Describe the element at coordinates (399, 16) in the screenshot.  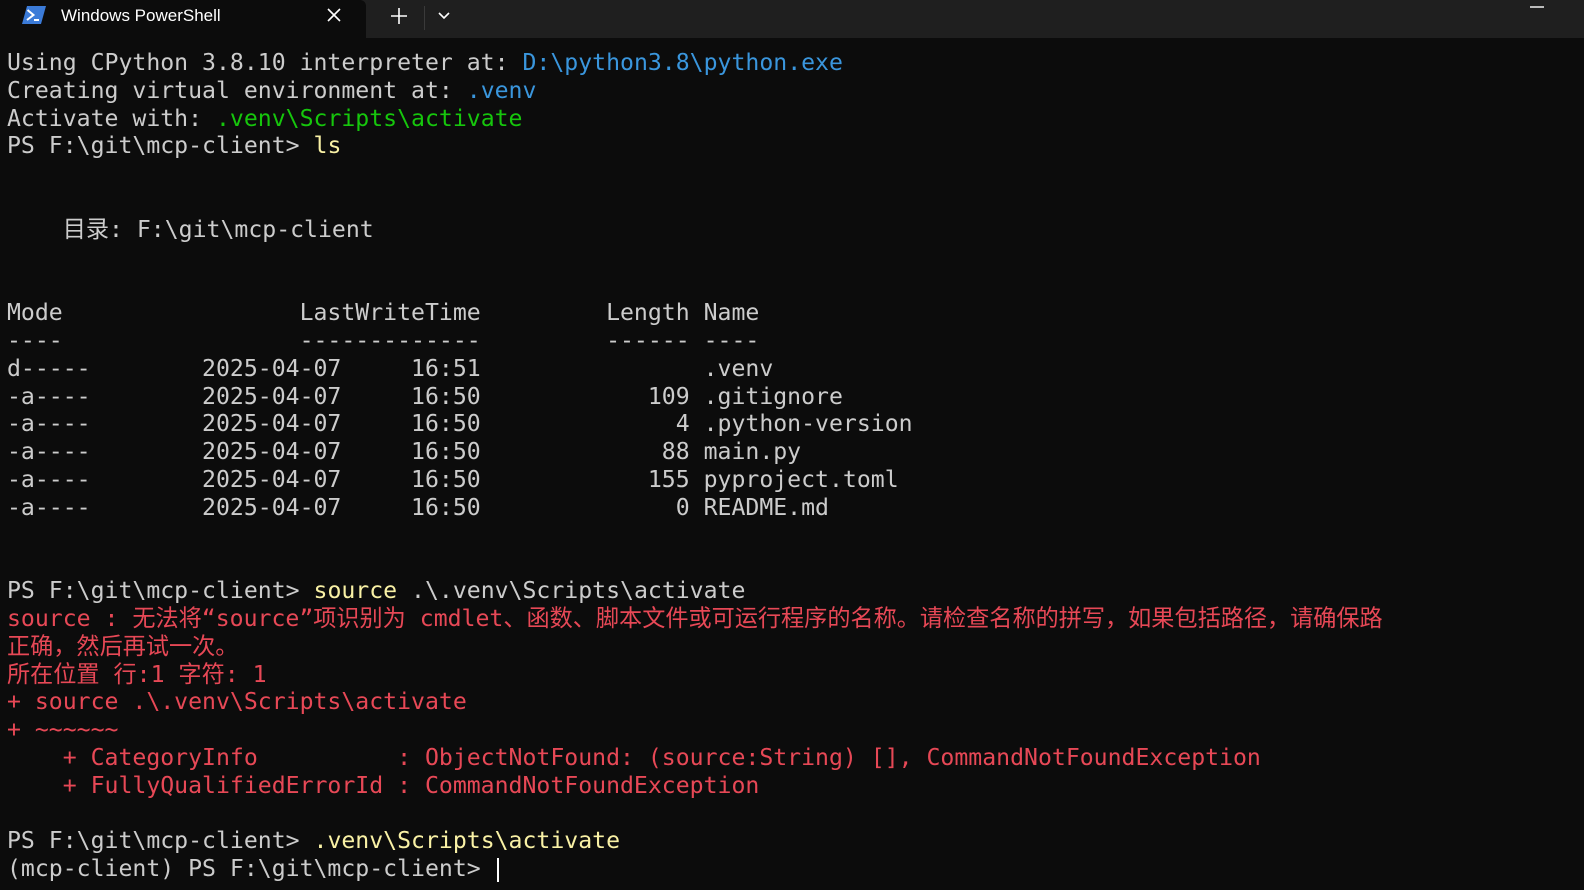
I see `plus-icon` at that location.